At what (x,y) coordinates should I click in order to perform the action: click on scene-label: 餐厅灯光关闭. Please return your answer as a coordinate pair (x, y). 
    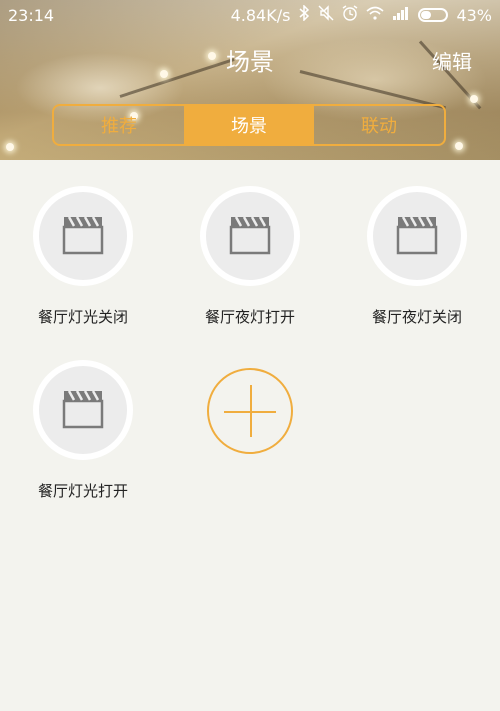
    Looking at the image, I should click on (82, 317).